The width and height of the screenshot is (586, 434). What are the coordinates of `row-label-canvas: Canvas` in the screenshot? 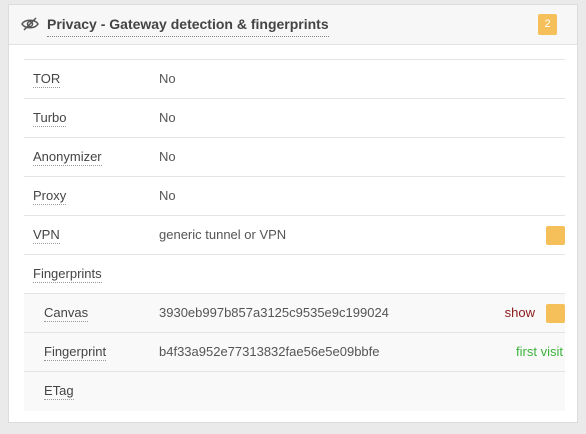 It's located at (66, 313).